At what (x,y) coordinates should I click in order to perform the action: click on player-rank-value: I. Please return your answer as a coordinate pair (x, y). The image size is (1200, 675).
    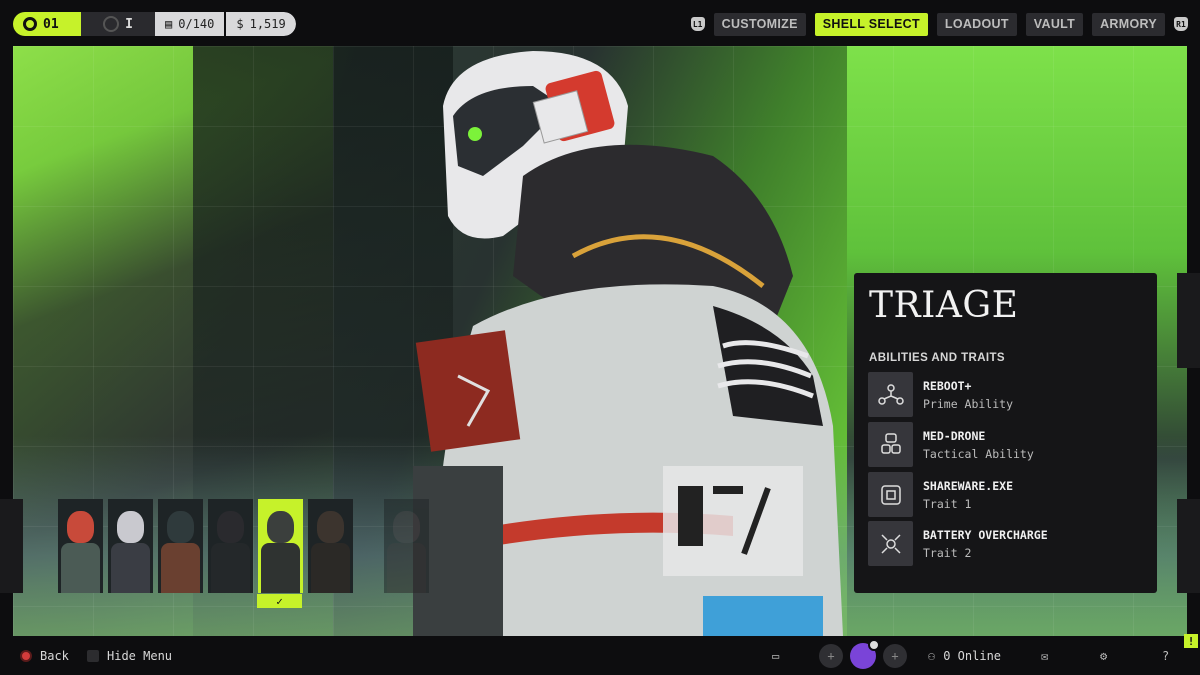
    Looking at the image, I should click on (129, 24).